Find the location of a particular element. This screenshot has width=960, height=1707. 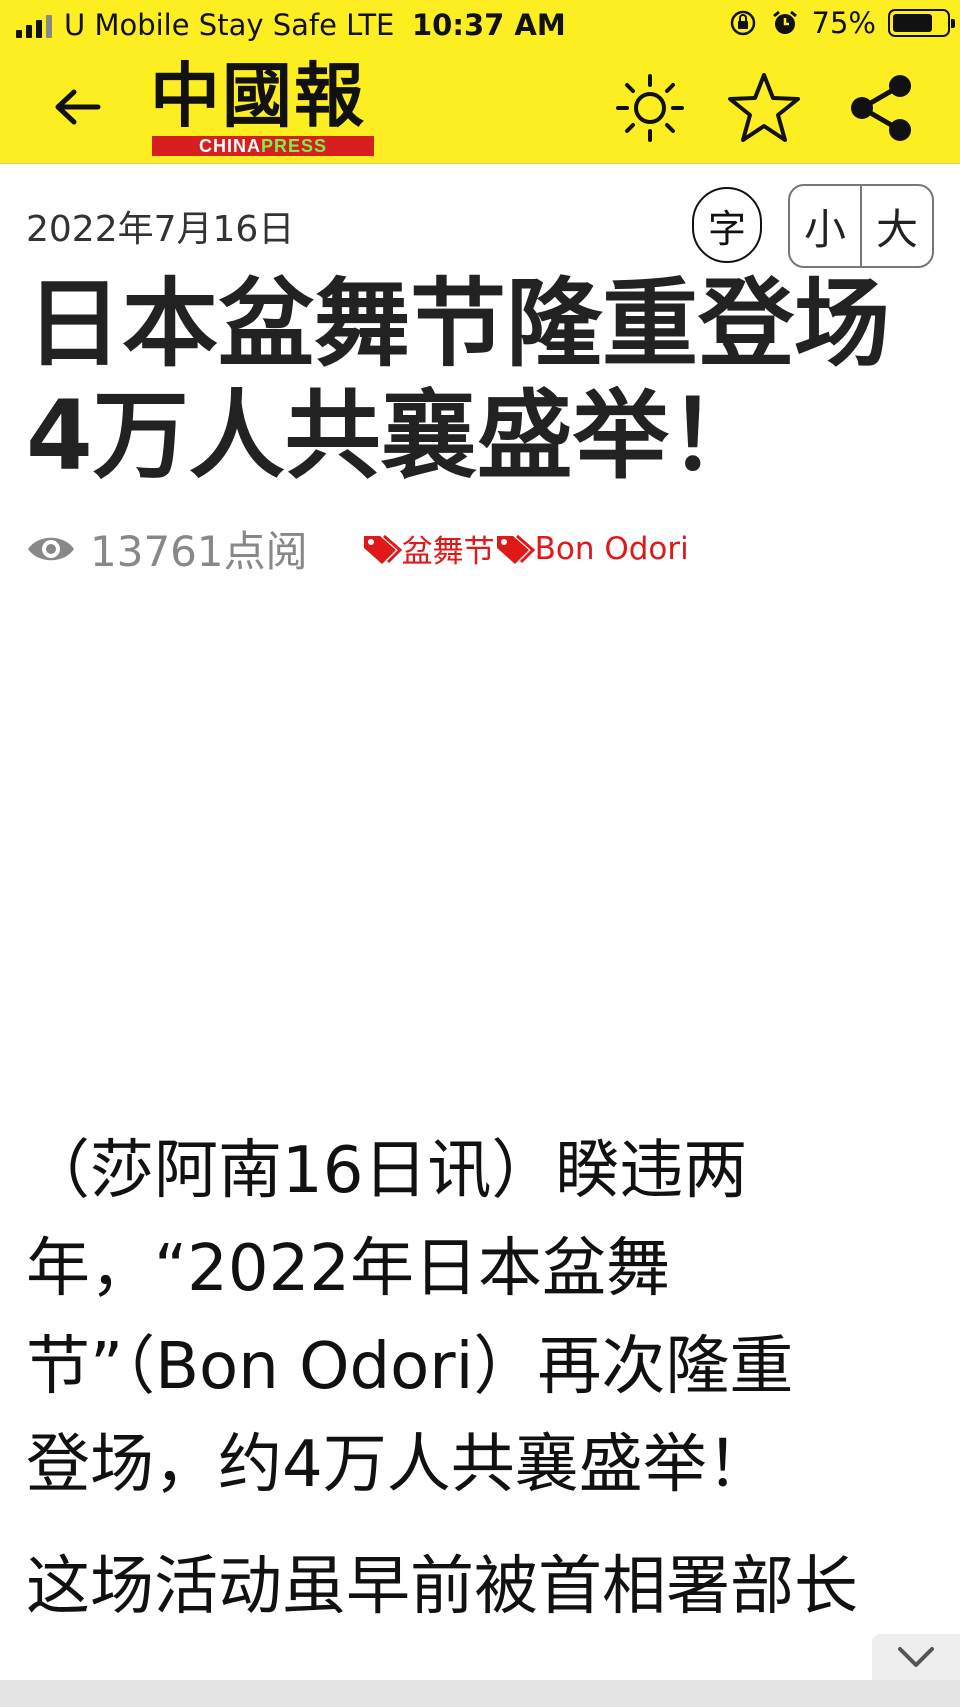

back-arrow-icon is located at coordinates (78, 107).